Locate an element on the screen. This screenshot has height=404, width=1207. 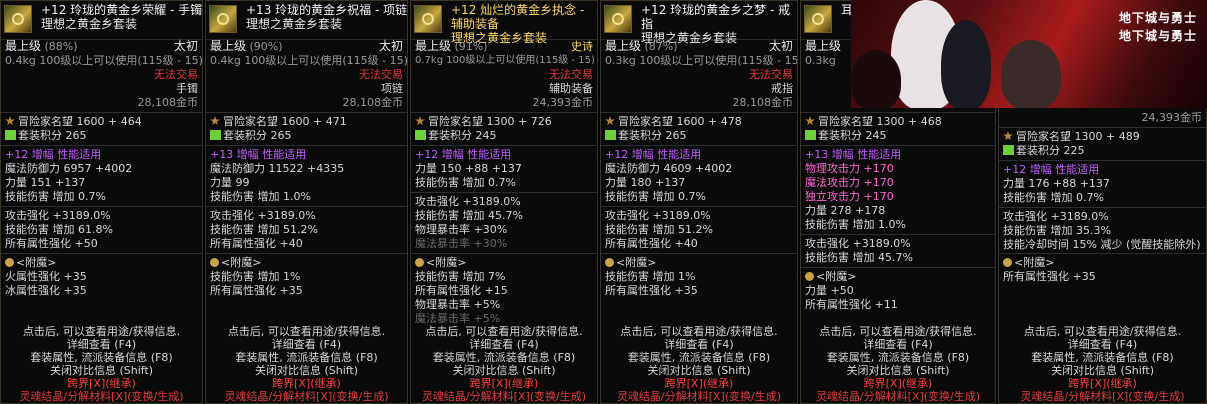
stat-line: 魔法防御力 4609 +4002 is located at coordinates (669, 168).